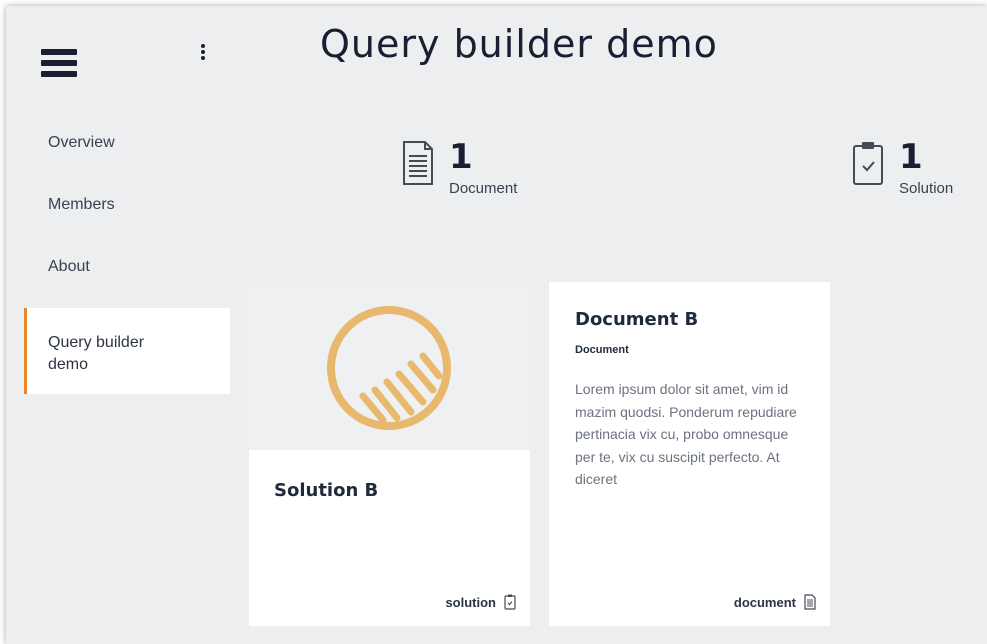  Describe the element at coordinates (81, 142) in the screenshot. I see `sidebar-item-label: Overview` at that location.